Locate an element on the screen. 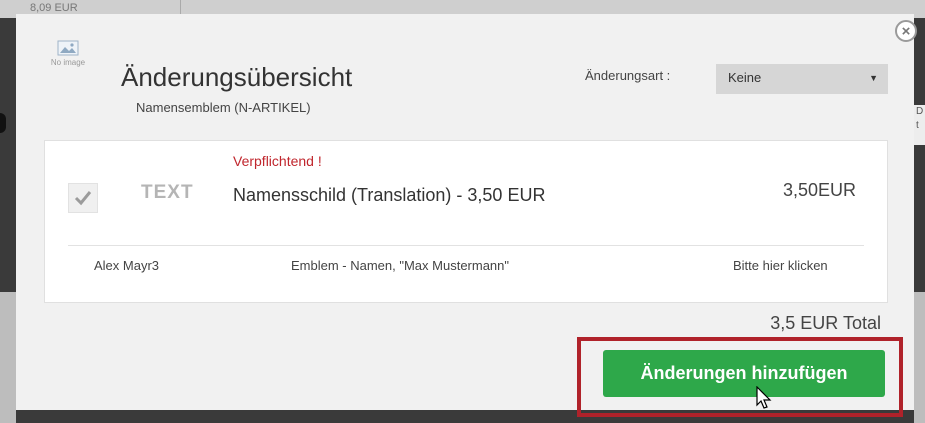  emblem-text: Emblem - Namen, "Max Mustermann" is located at coordinates (400, 265).